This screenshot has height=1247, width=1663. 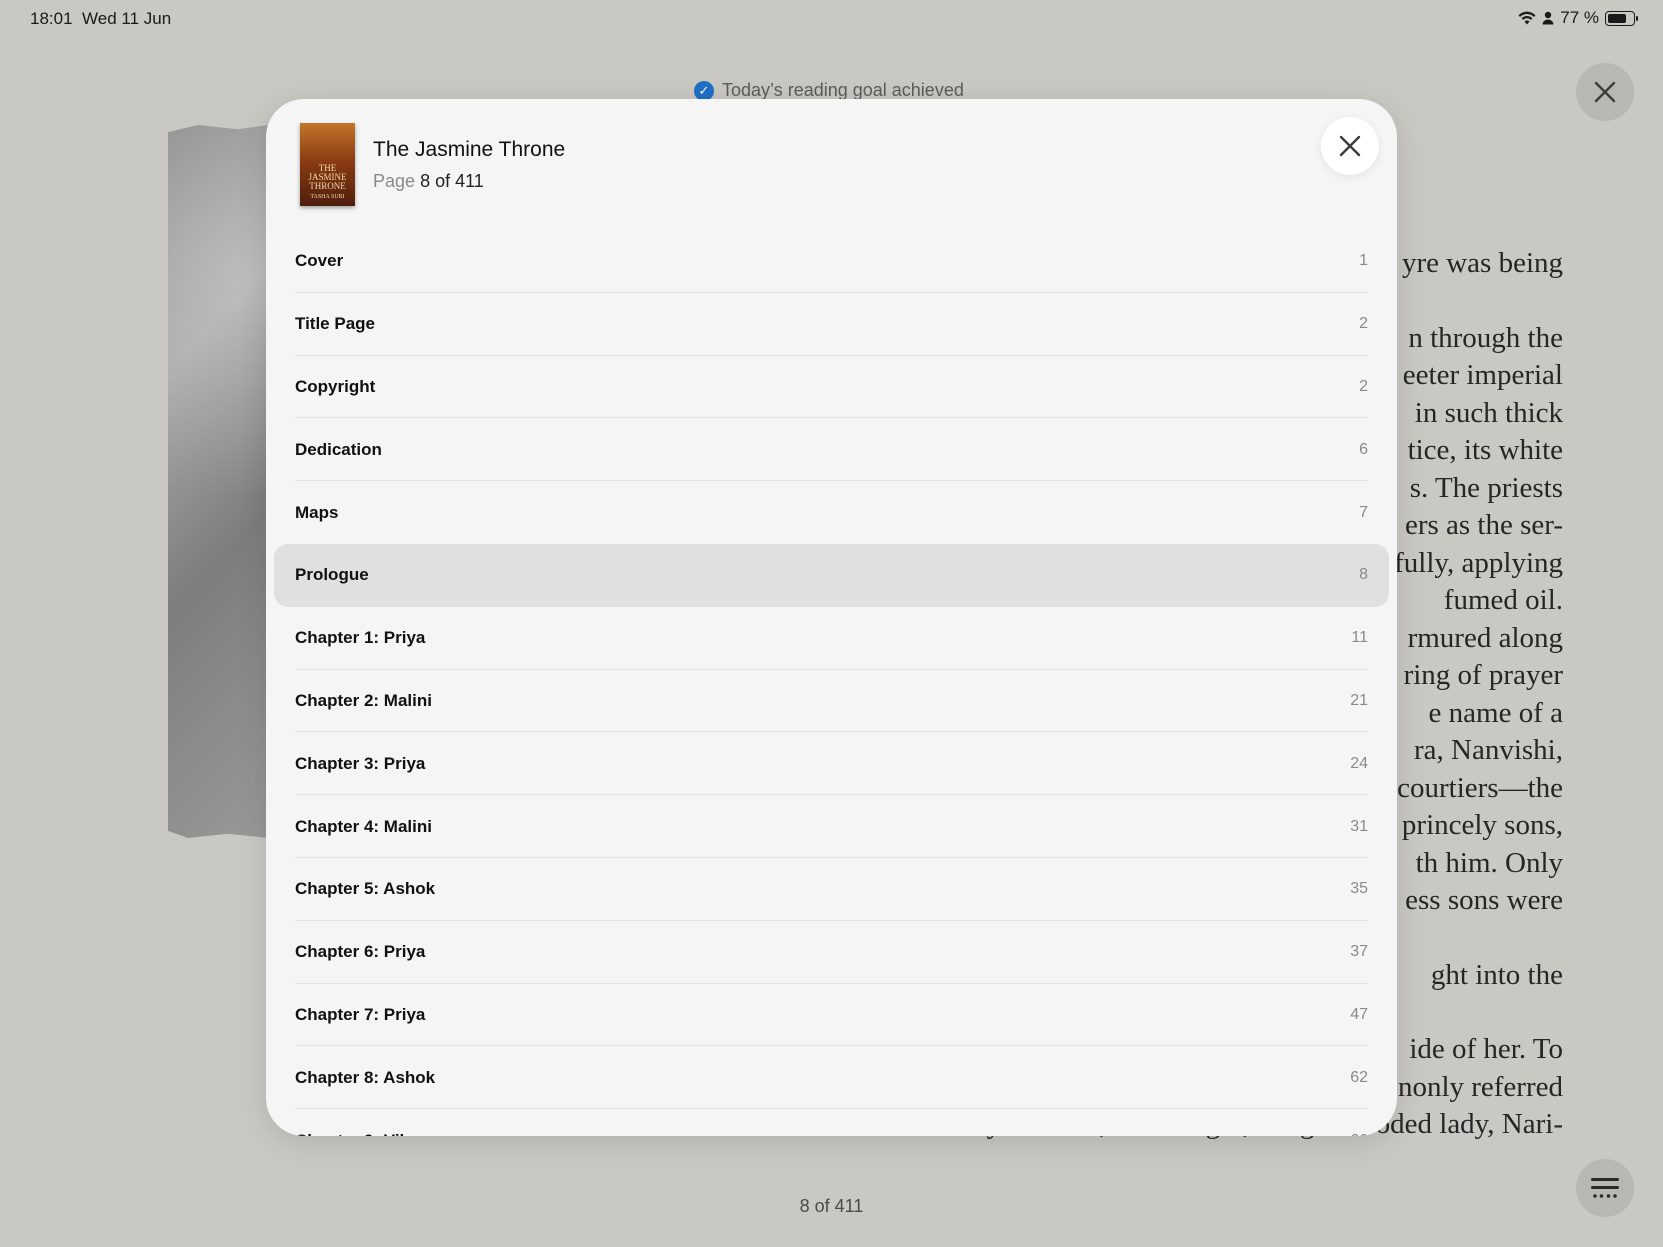 What do you see at coordinates (317, 512) in the screenshot?
I see `toc-entry-label: Maps` at bounding box center [317, 512].